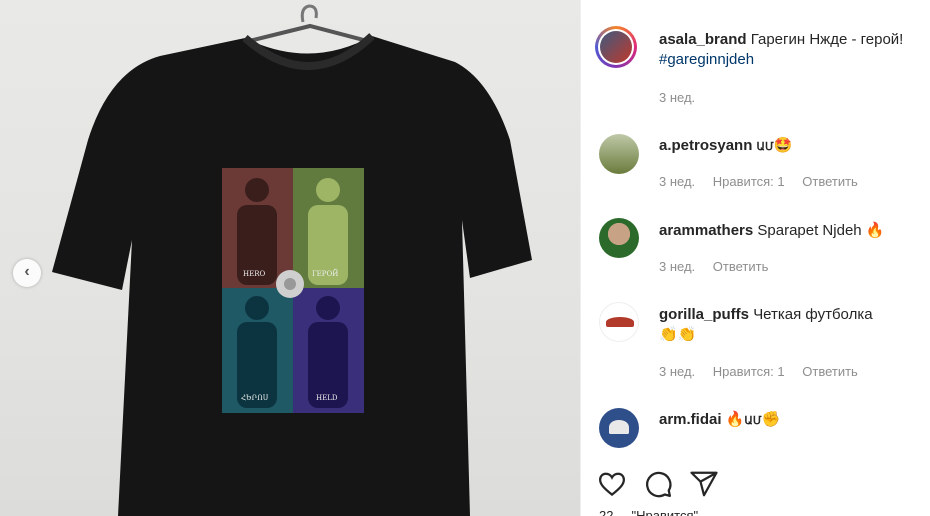 The width and height of the screenshot is (930, 516). I want to click on hanger-hook, so click(309, 13).